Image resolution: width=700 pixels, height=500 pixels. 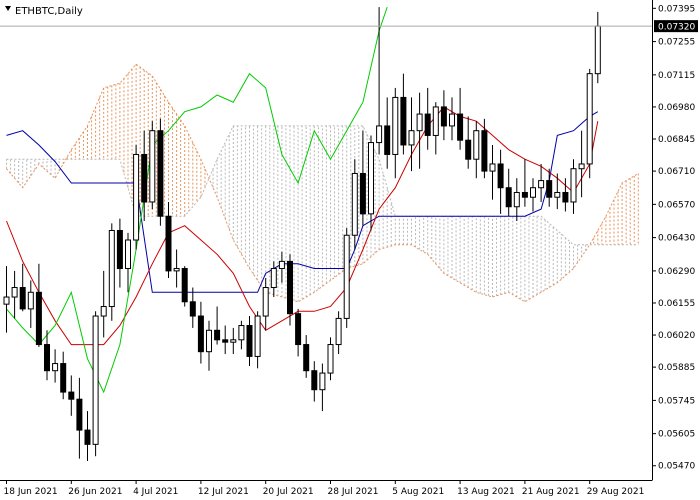 I want to click on x-tick-label: 18 Jun 2021, so click(x=31, y=492).